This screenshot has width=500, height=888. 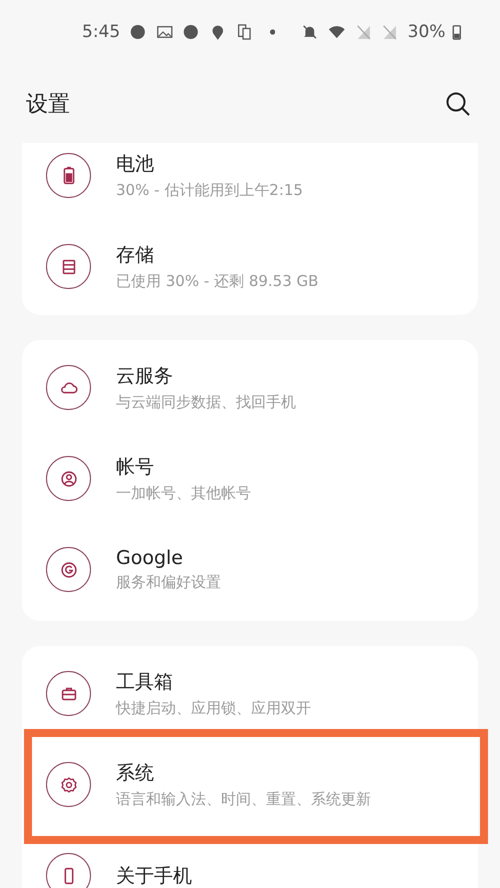 I want to click on item-subtitle: 与云端同步数据、找回手机, so click(x=206, y=402).